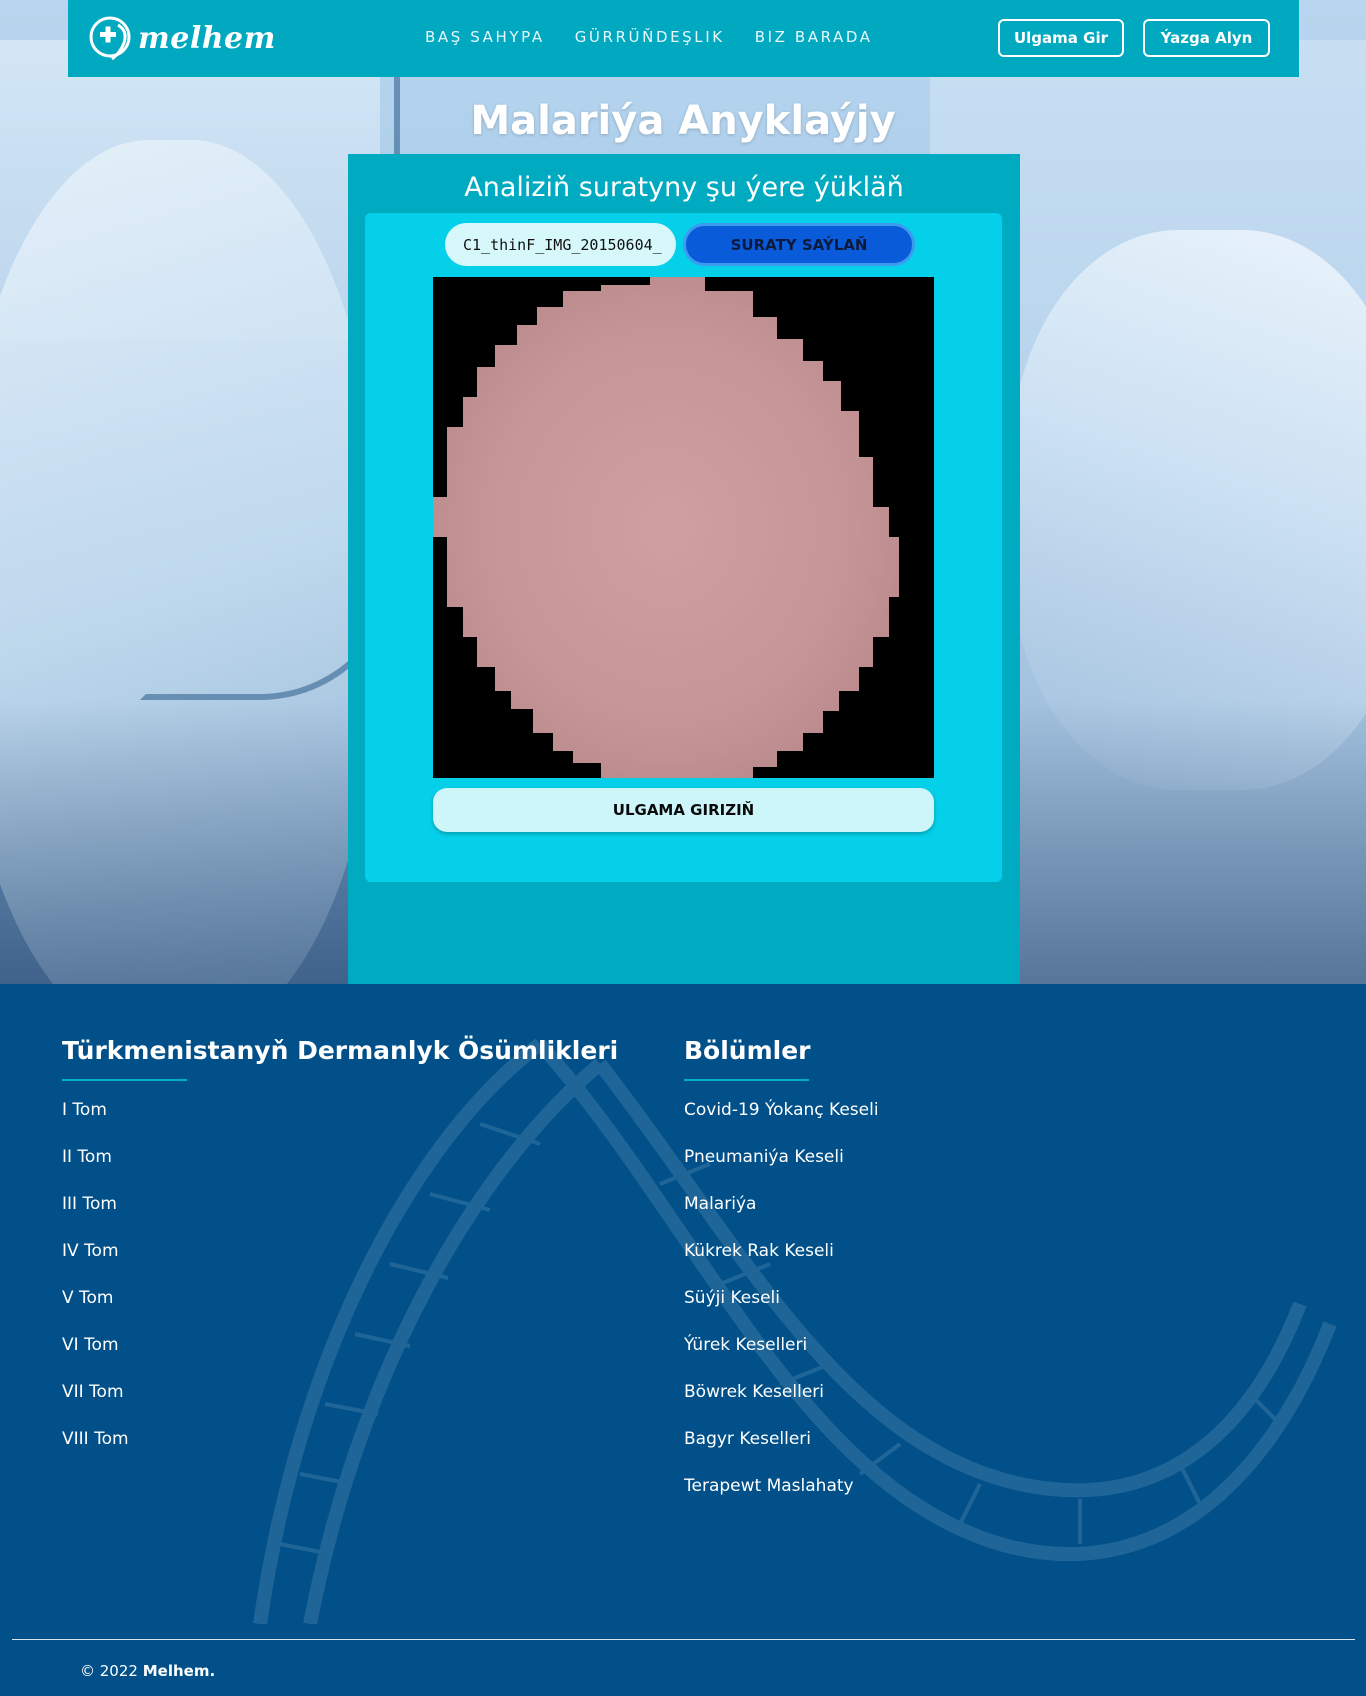 The image size is (1366, 1696). What do you see at coordinates (340, 1122) in the screenshot?
I see `list-item-volume: I Tom` at bounding box center [340, 1122].